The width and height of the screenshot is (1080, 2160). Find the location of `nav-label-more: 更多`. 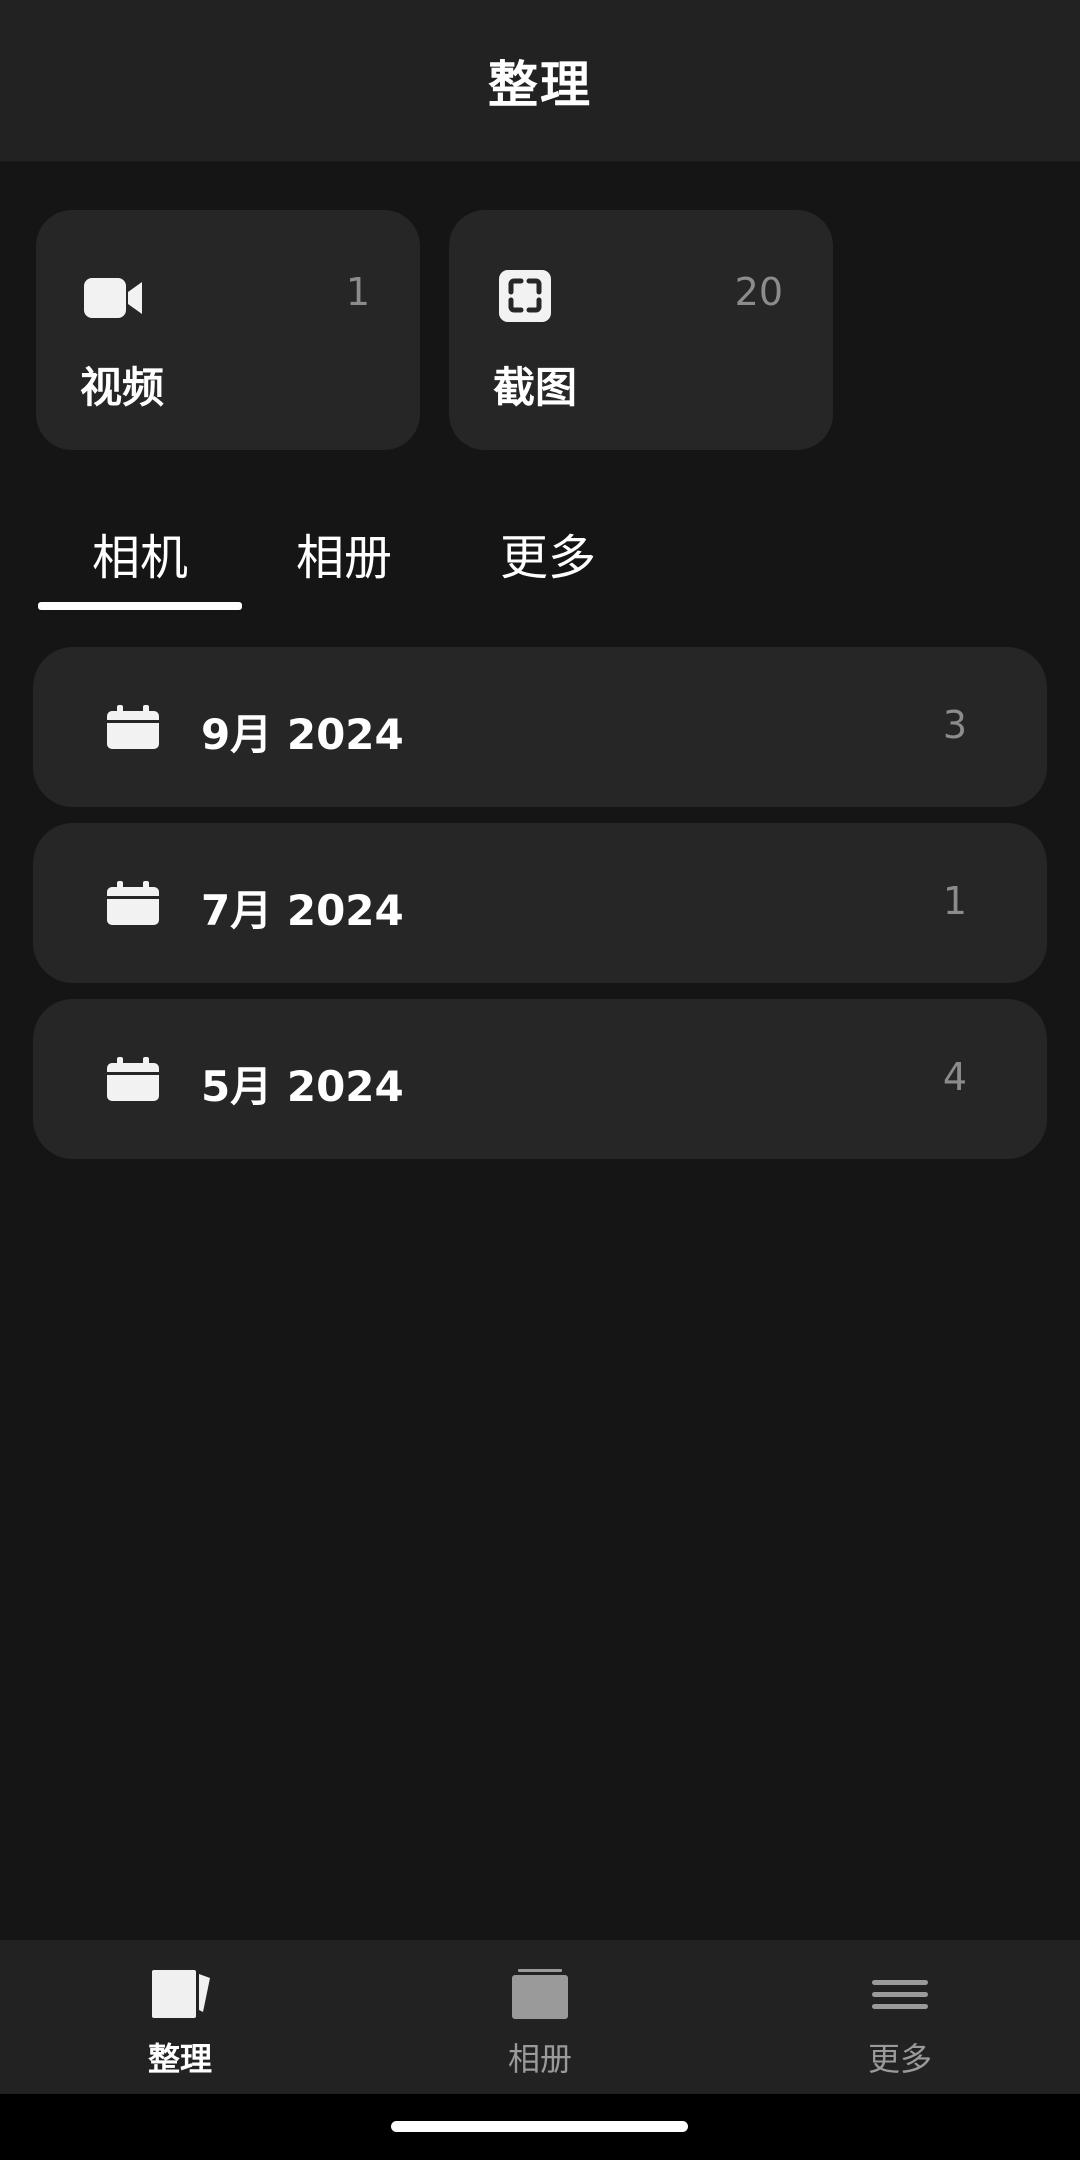

nav-label-more: 更多 is located at coordinates (899, 2059).